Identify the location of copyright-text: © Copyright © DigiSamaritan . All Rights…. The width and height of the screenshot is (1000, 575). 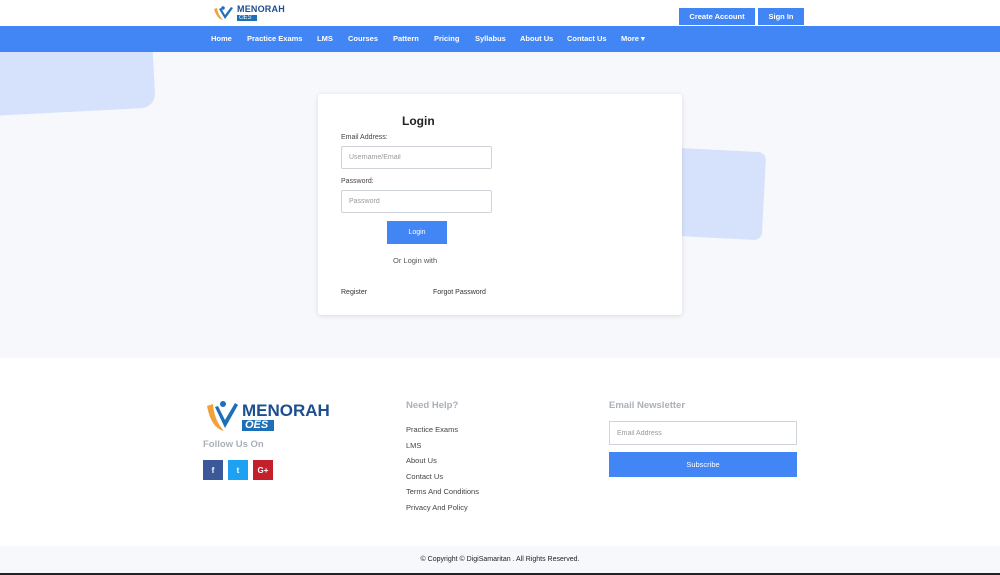
(500, 559).